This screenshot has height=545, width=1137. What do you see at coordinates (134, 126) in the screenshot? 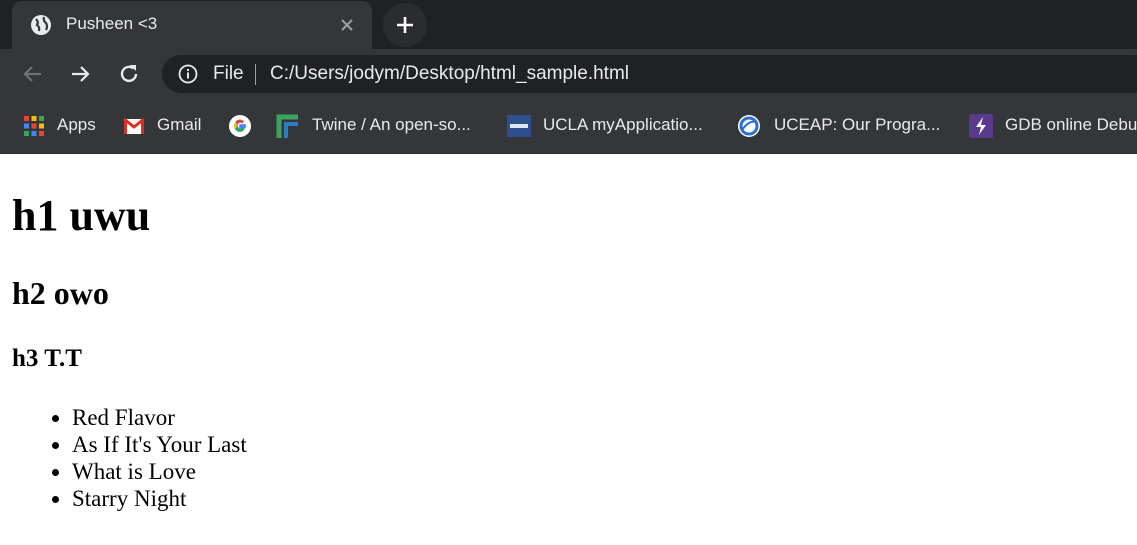
I see `gmail-icon` at bounding box center [134, 126].